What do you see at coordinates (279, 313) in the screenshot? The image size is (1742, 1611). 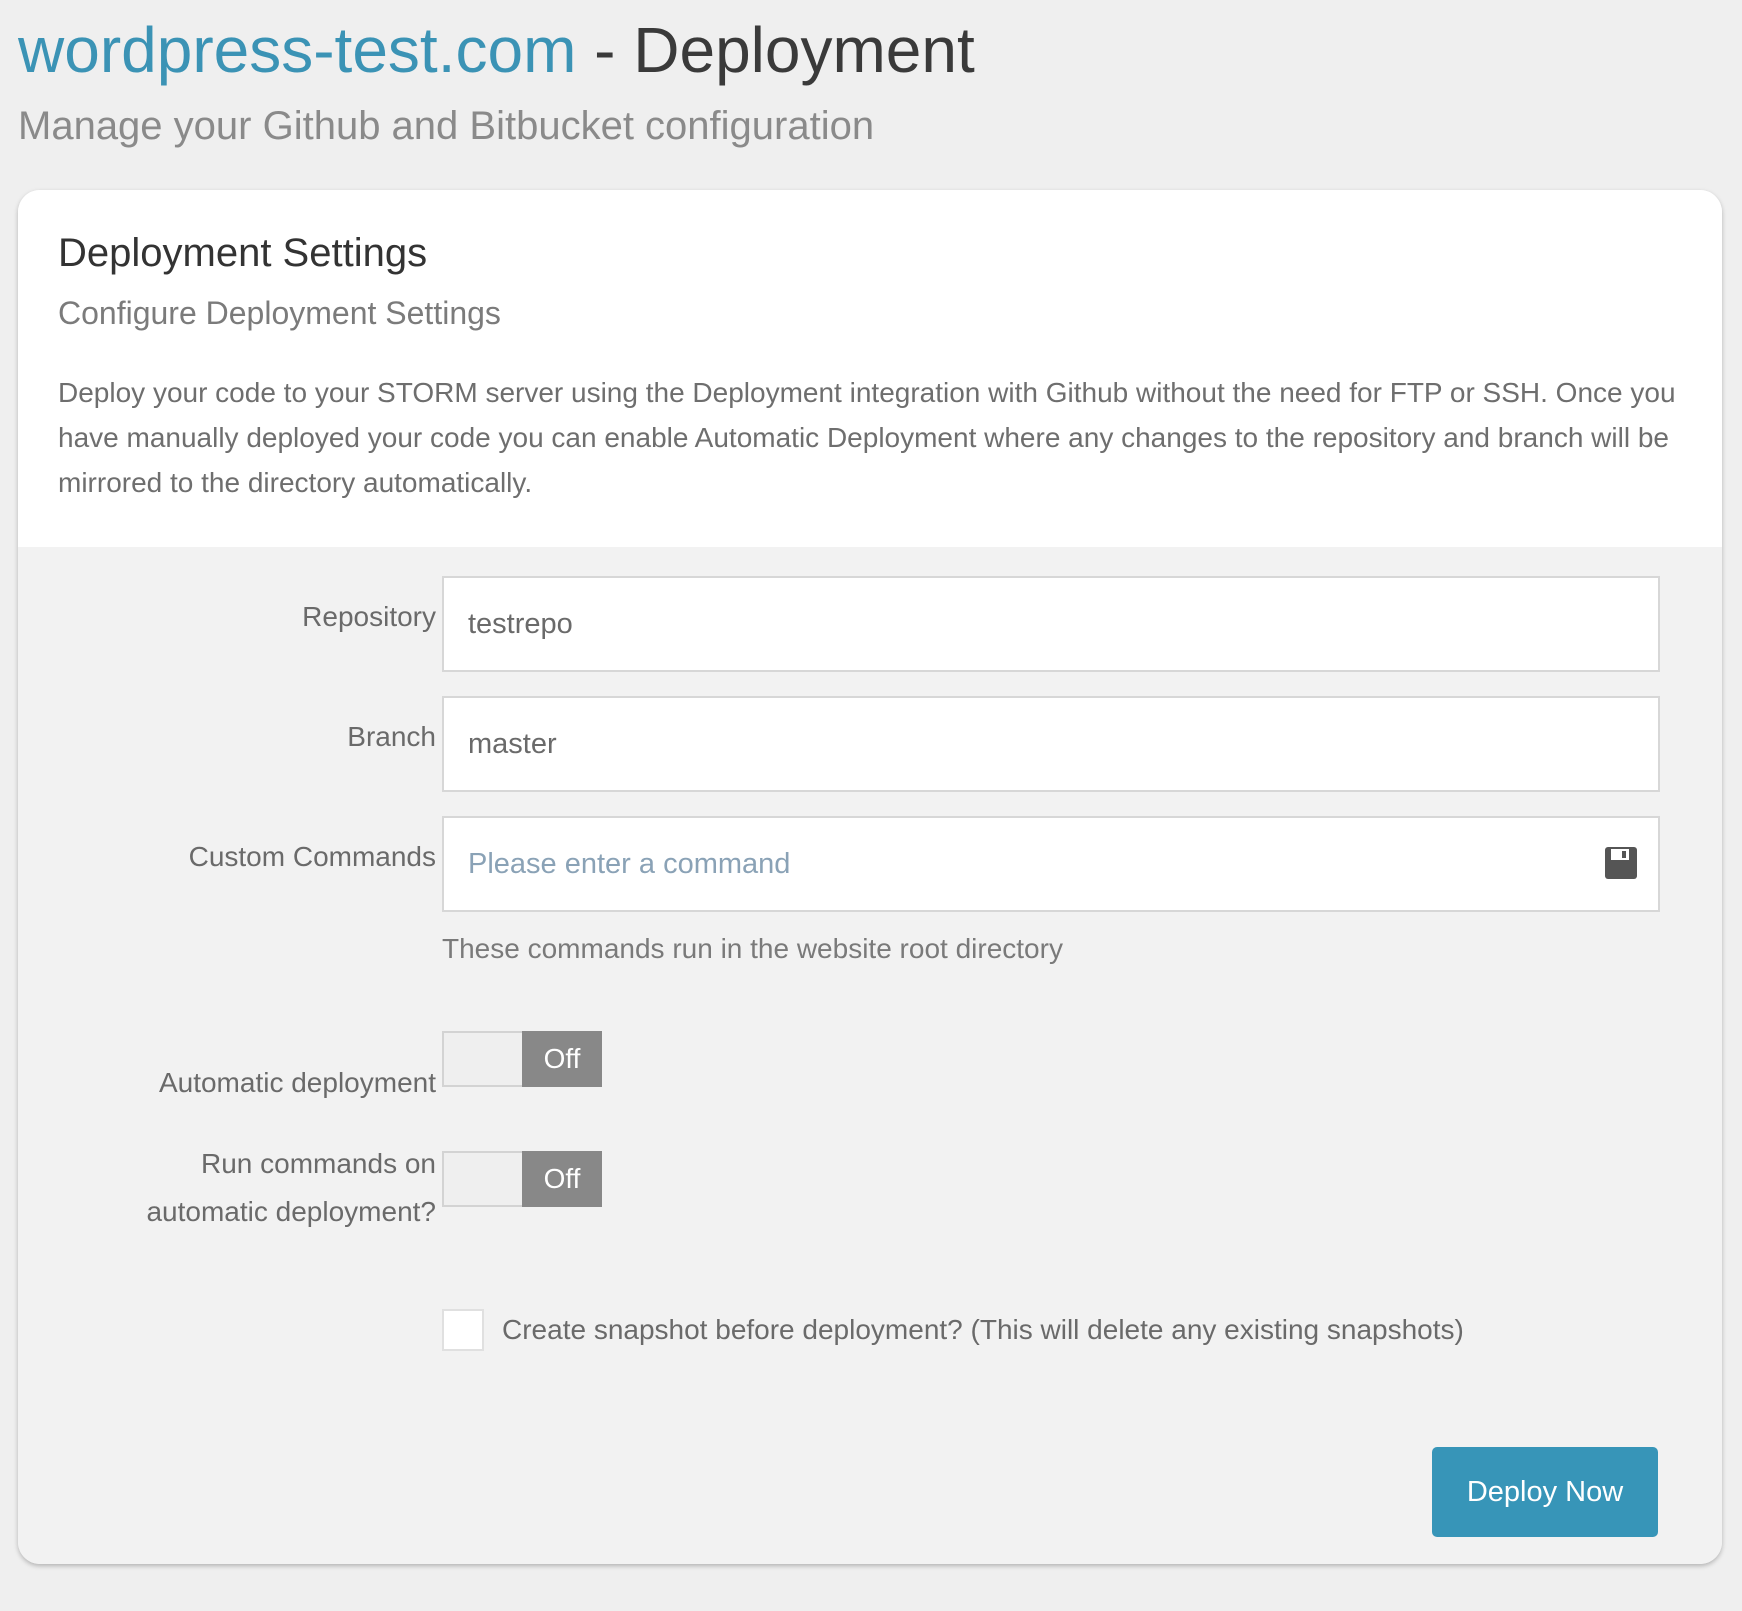 I see `card-subheading: Configure Deployment Settings` at bounding box center [279, 313].